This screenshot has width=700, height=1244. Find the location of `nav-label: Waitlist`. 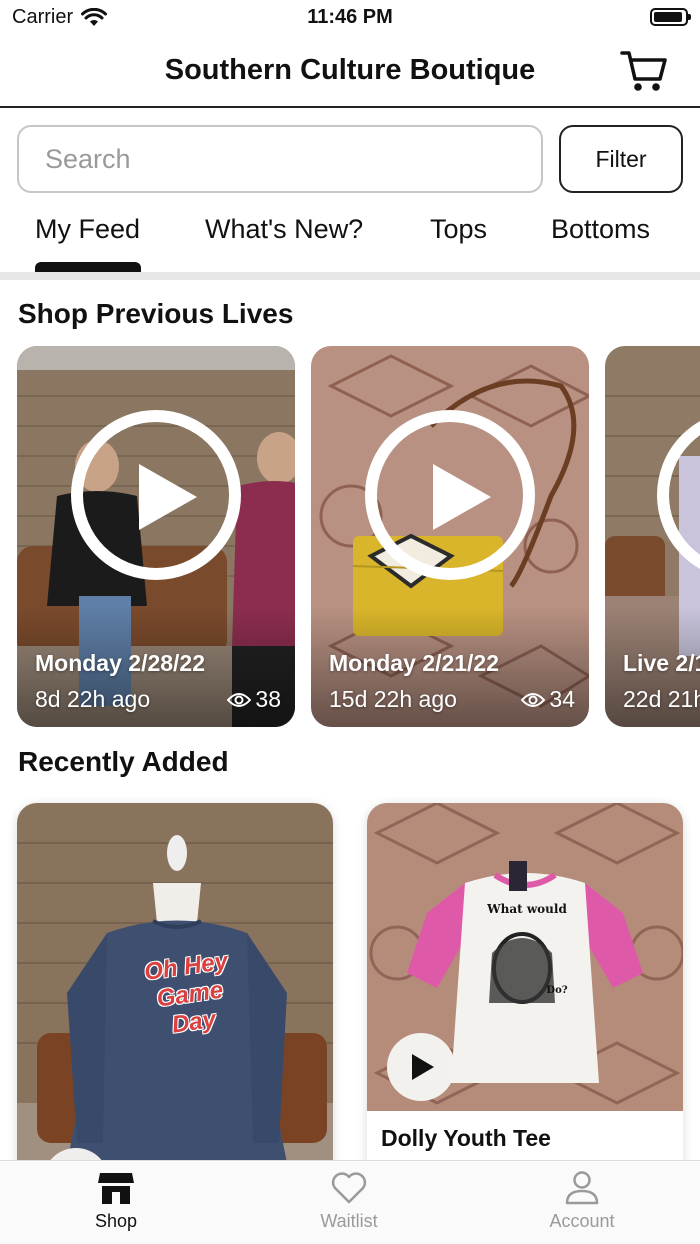

nav-label: Waitlist is located at coordinates (349, 1221).